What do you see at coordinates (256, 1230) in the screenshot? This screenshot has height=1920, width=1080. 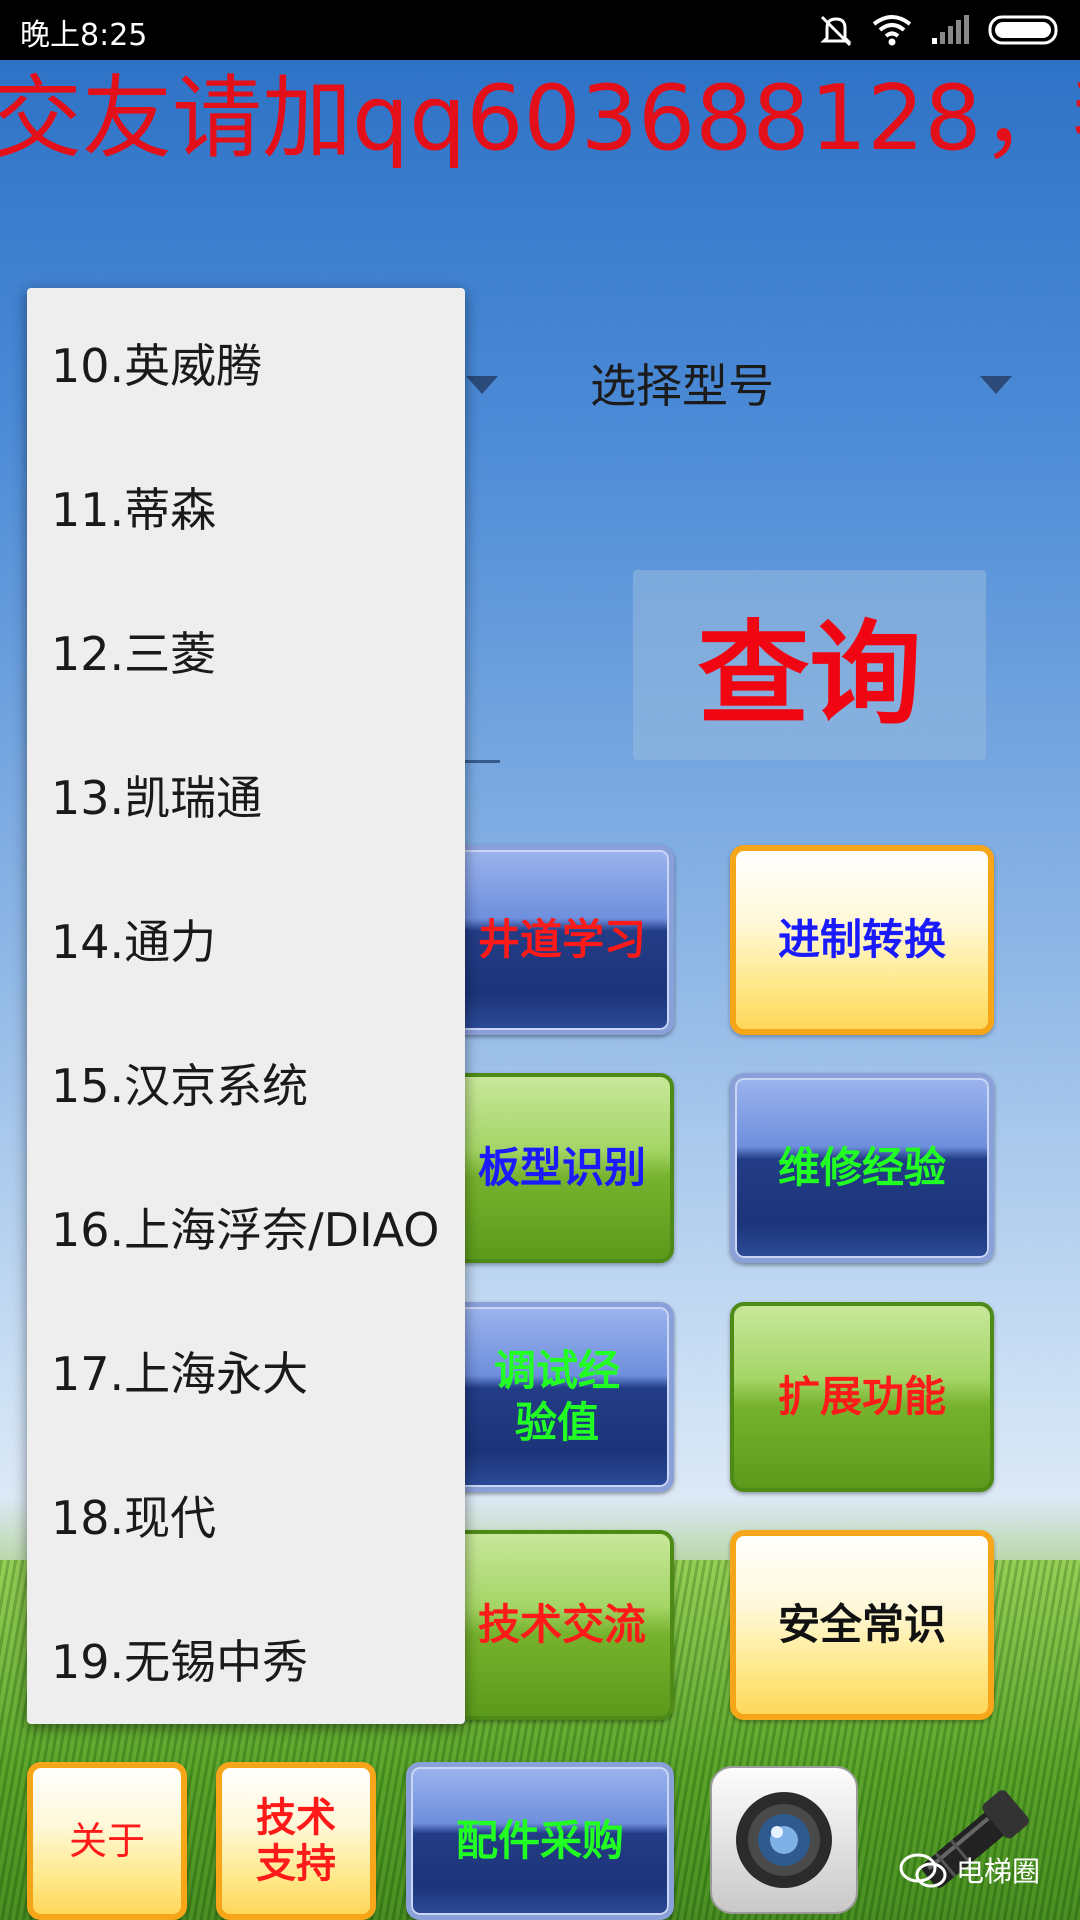 I see `dropdown-item: 16.上海浮奈/DIAO` at bounding box center [256, 1230].